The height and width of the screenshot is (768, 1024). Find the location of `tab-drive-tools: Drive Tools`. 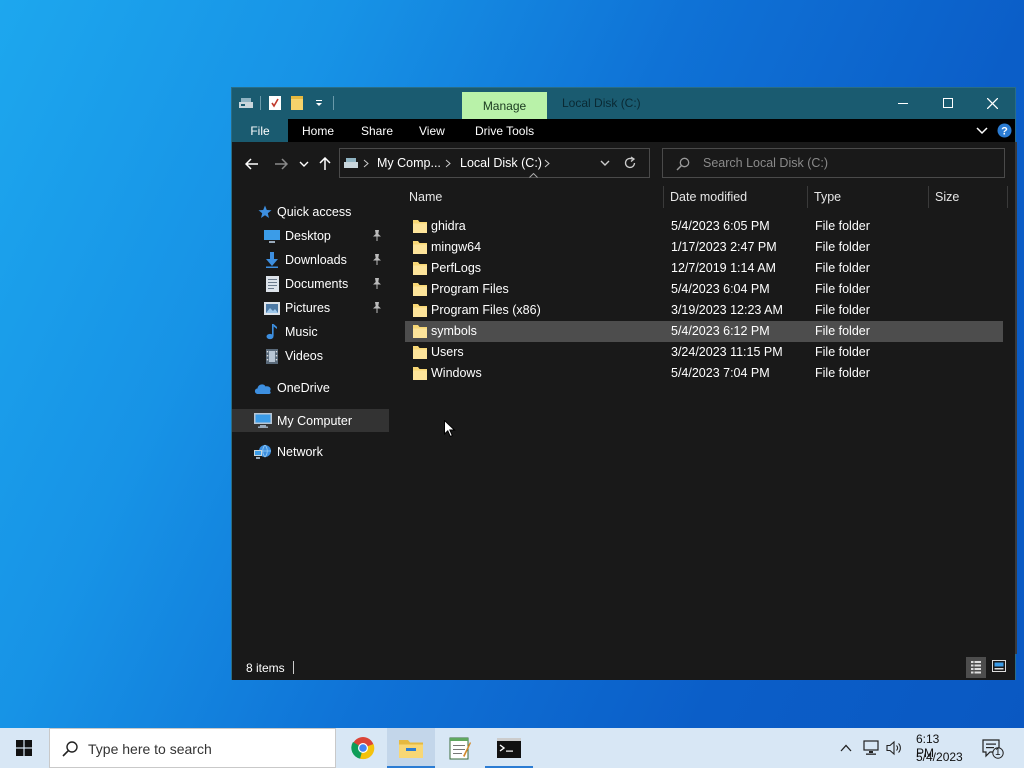

tab-drive-tools: Drive Tools is located at coordinates (504, 130).